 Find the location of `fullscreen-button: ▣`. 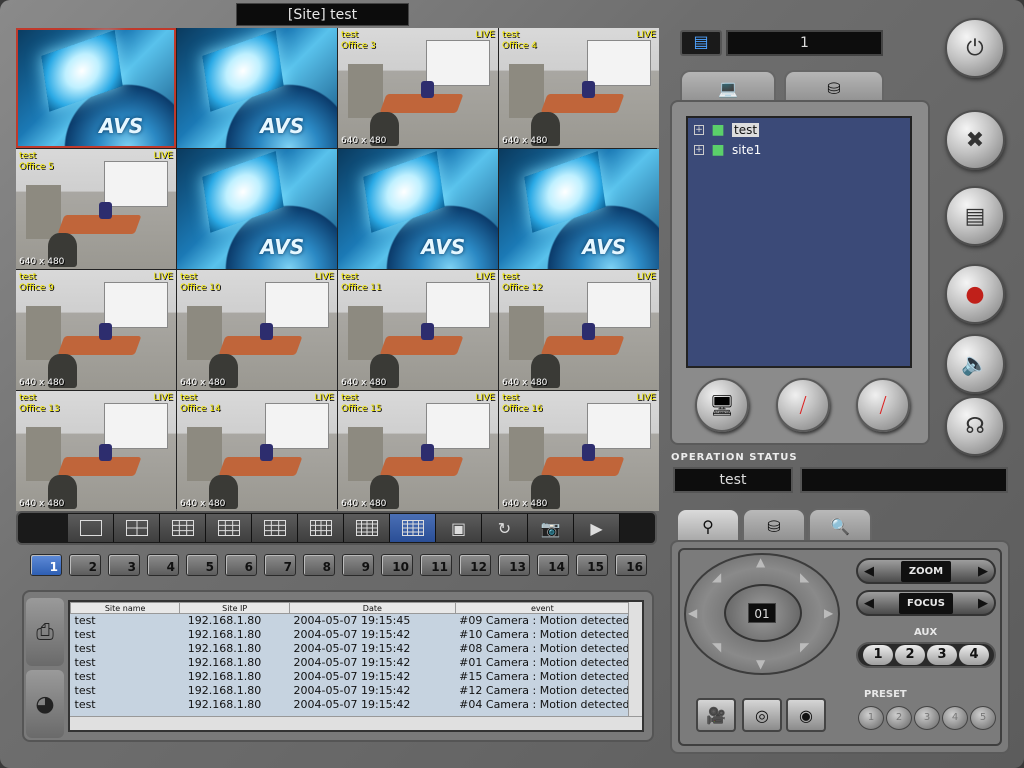

fullscreen-button: ▣ is located at coordinates (459, 528).